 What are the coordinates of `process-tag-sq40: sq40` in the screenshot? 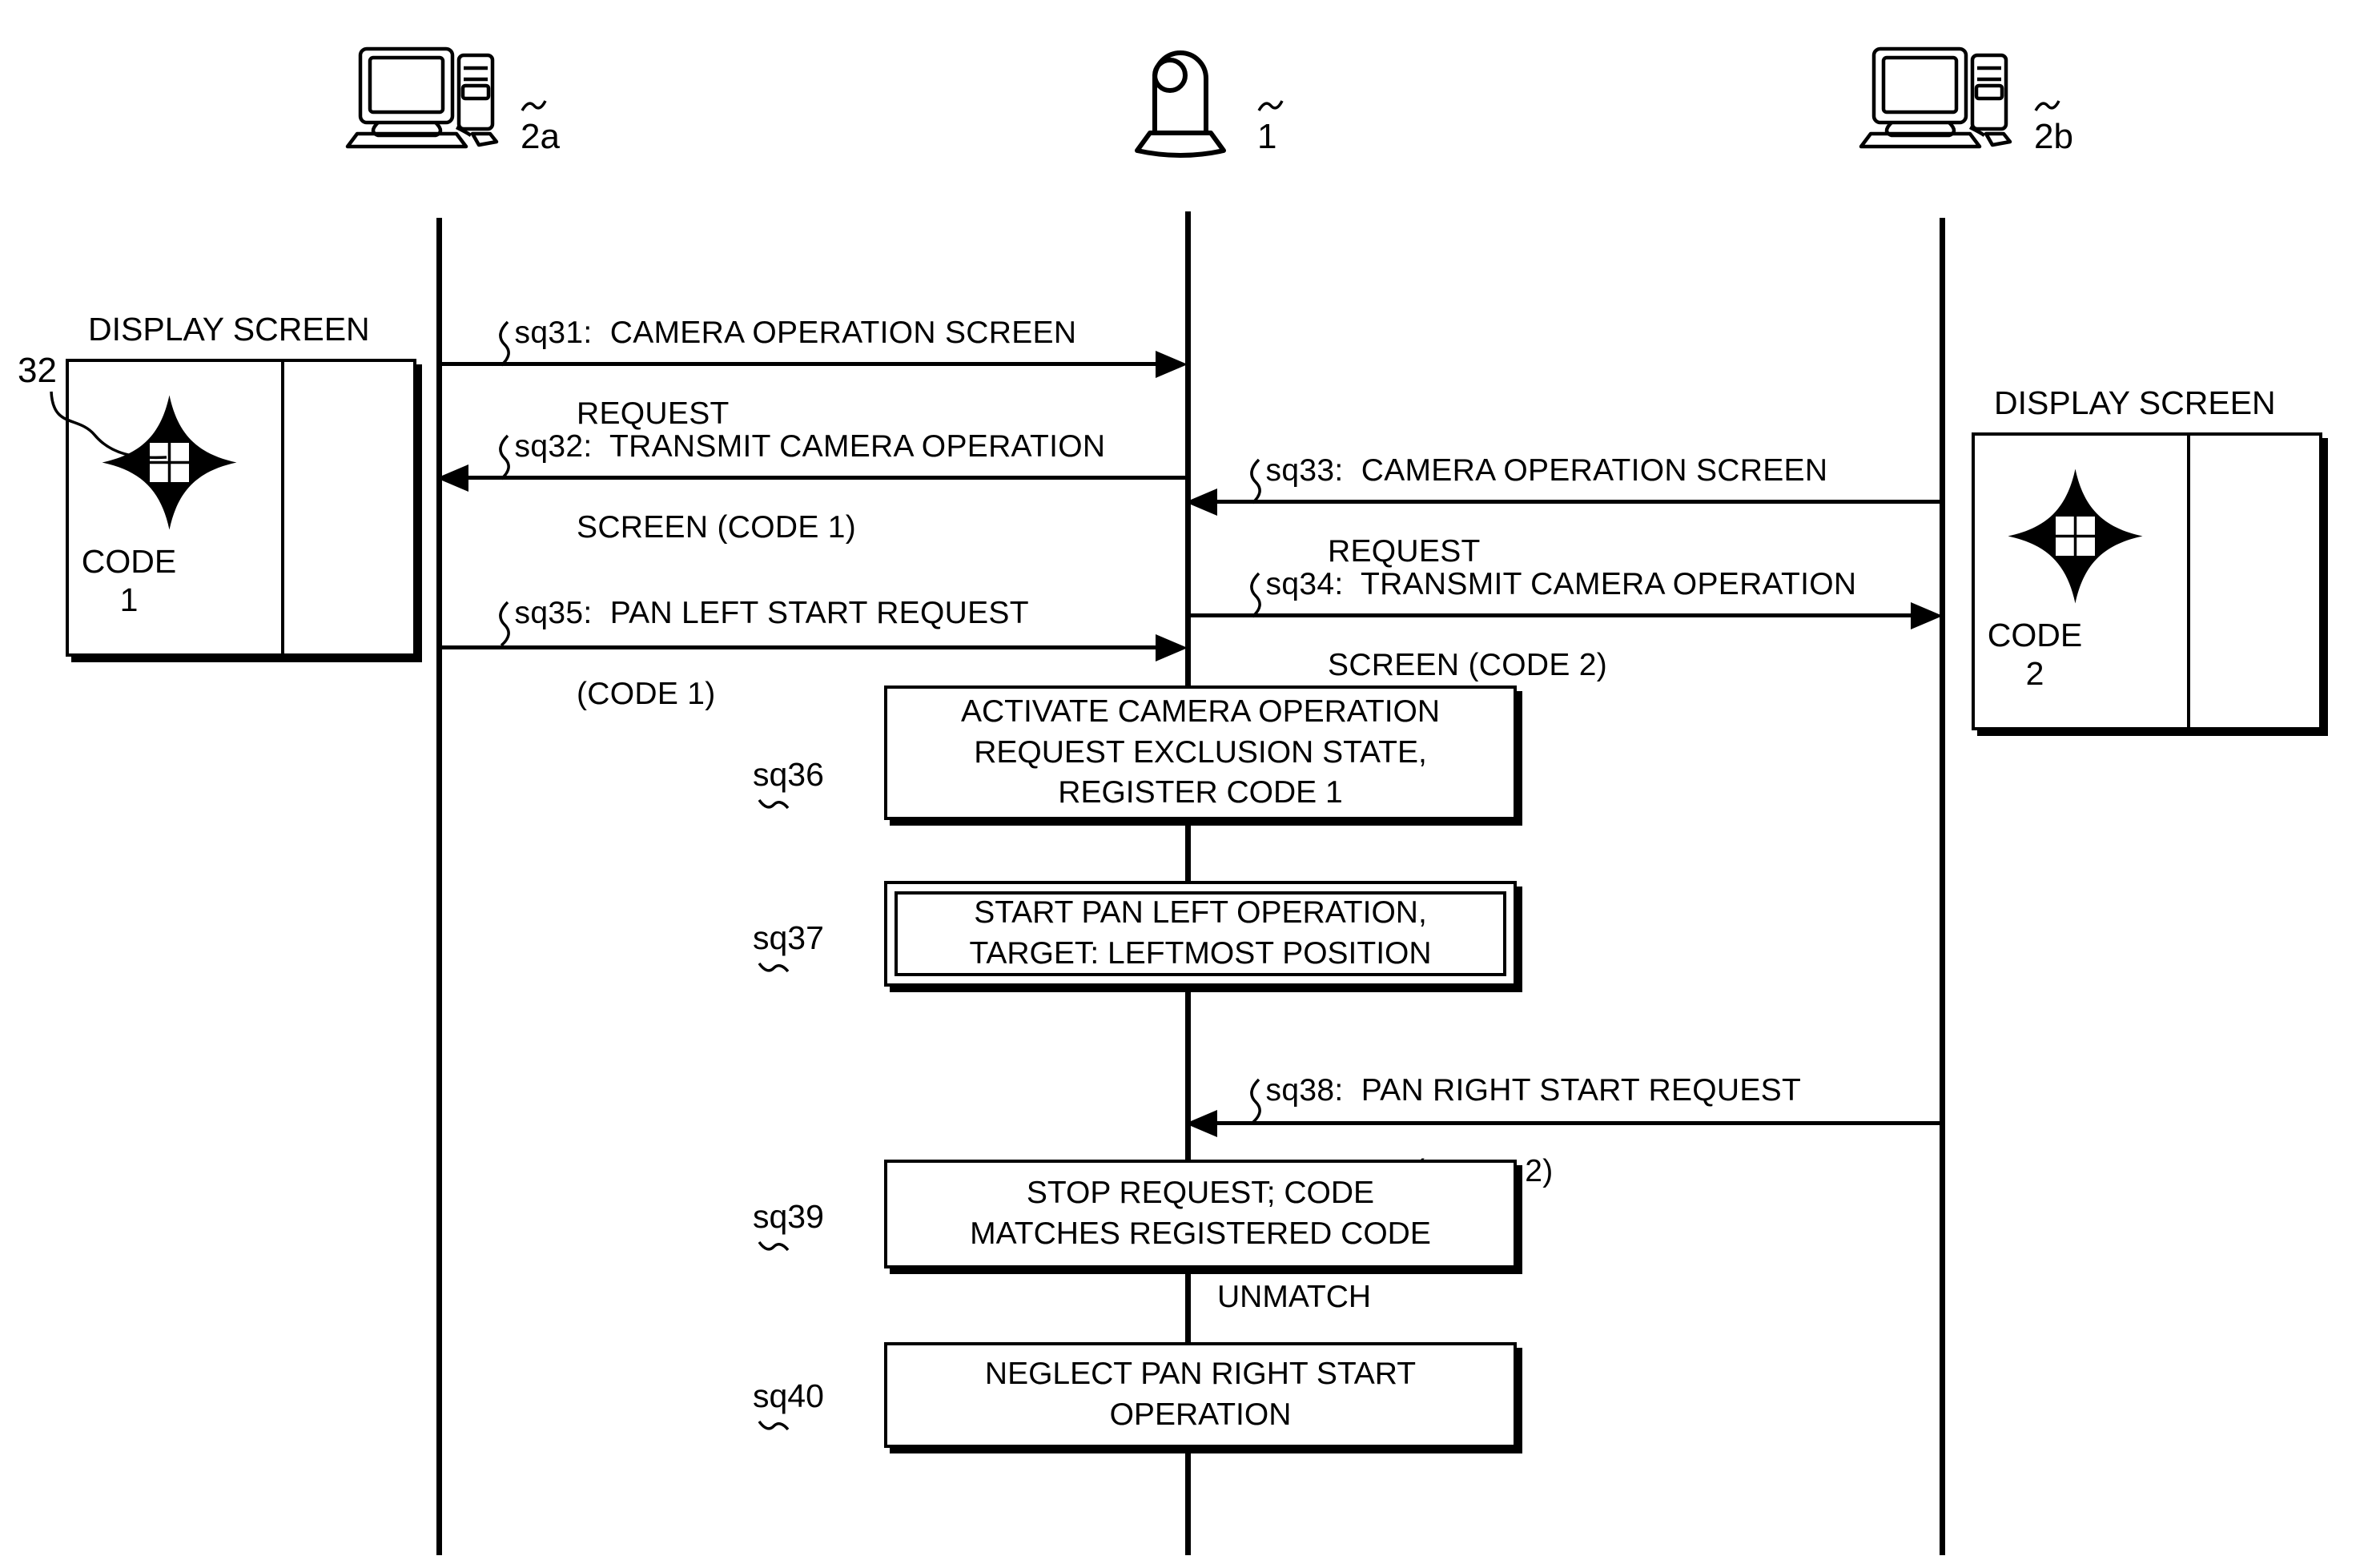 It's located at (788, 1407).